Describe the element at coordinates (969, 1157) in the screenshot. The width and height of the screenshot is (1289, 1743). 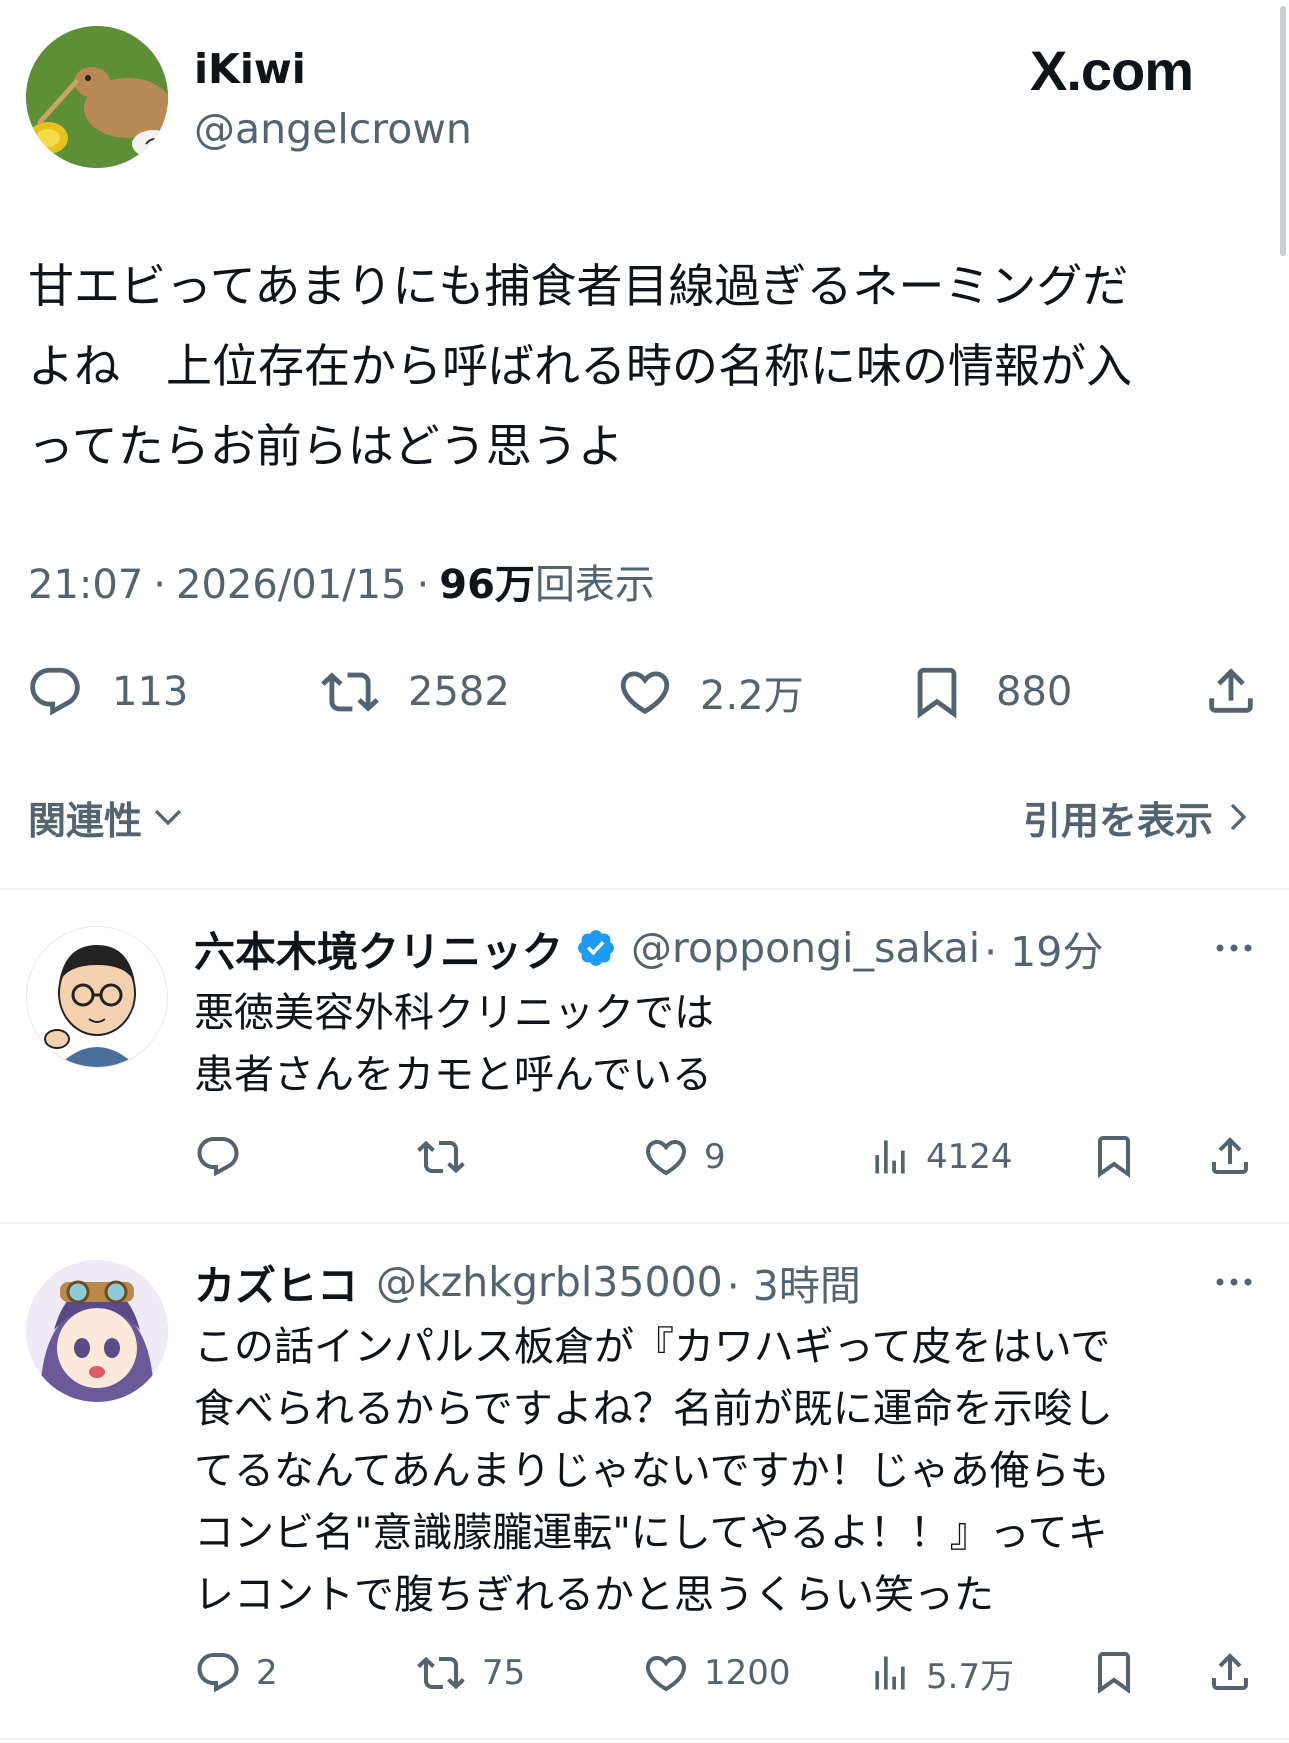
I see `views-count: 4124` at that location.